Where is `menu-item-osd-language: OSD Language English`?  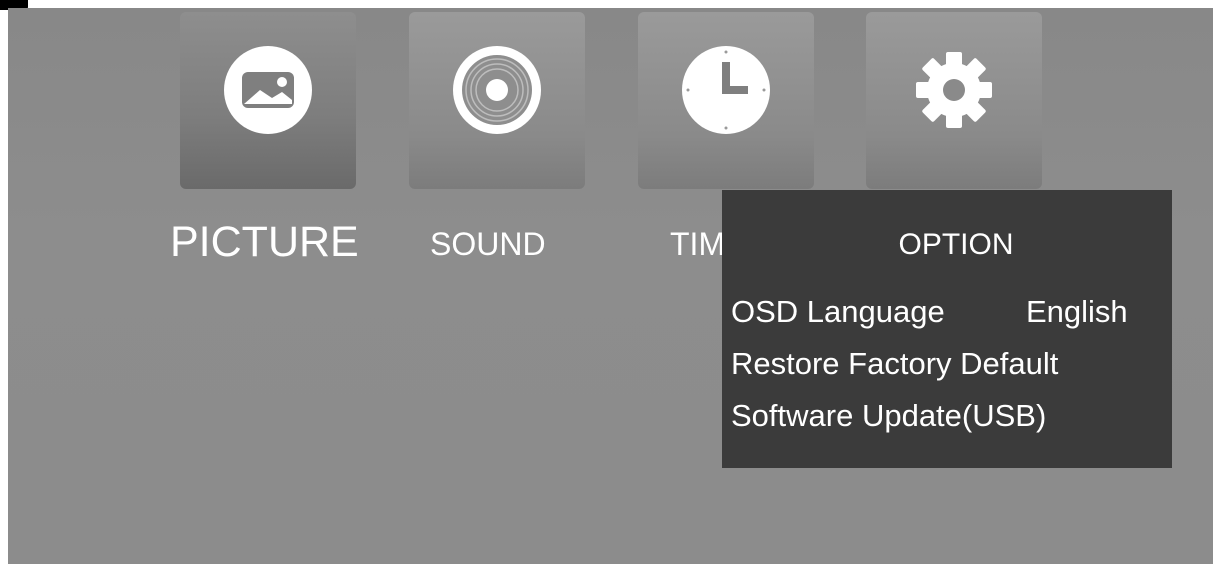
menu-item-osd-language: OSD Language English is located at coordinates (929, 312).